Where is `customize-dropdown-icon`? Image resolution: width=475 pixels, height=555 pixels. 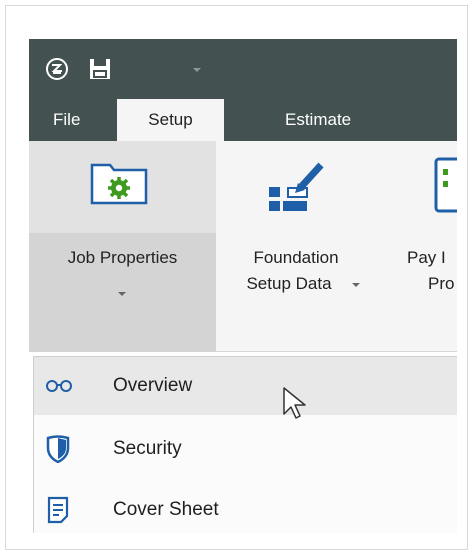
customize-dropdown-icon is located at coordinates (197, 70).